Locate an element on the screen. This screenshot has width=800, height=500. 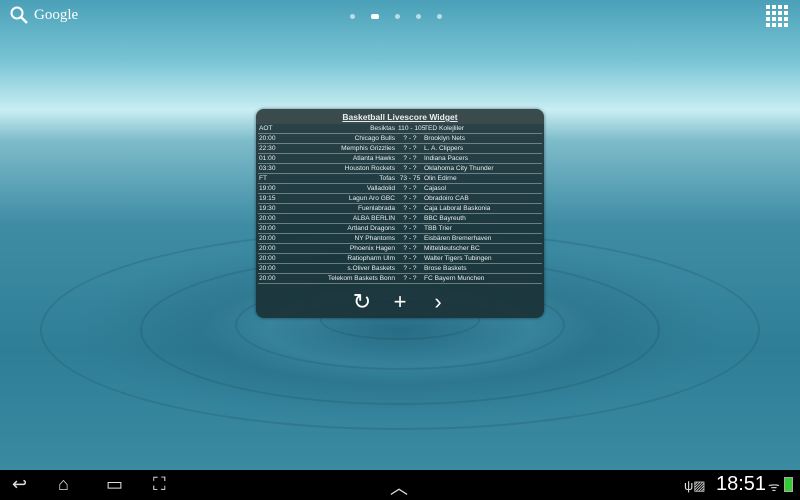
home-team: ALBA BERLIN is located at coordinates (373, 218).